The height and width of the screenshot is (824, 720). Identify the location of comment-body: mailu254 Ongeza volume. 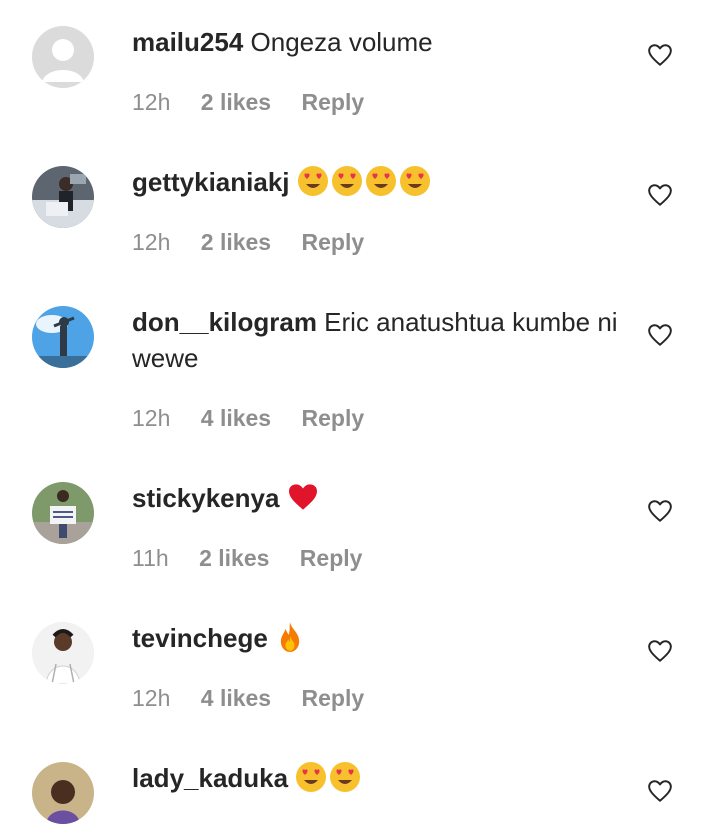
(377, 42).